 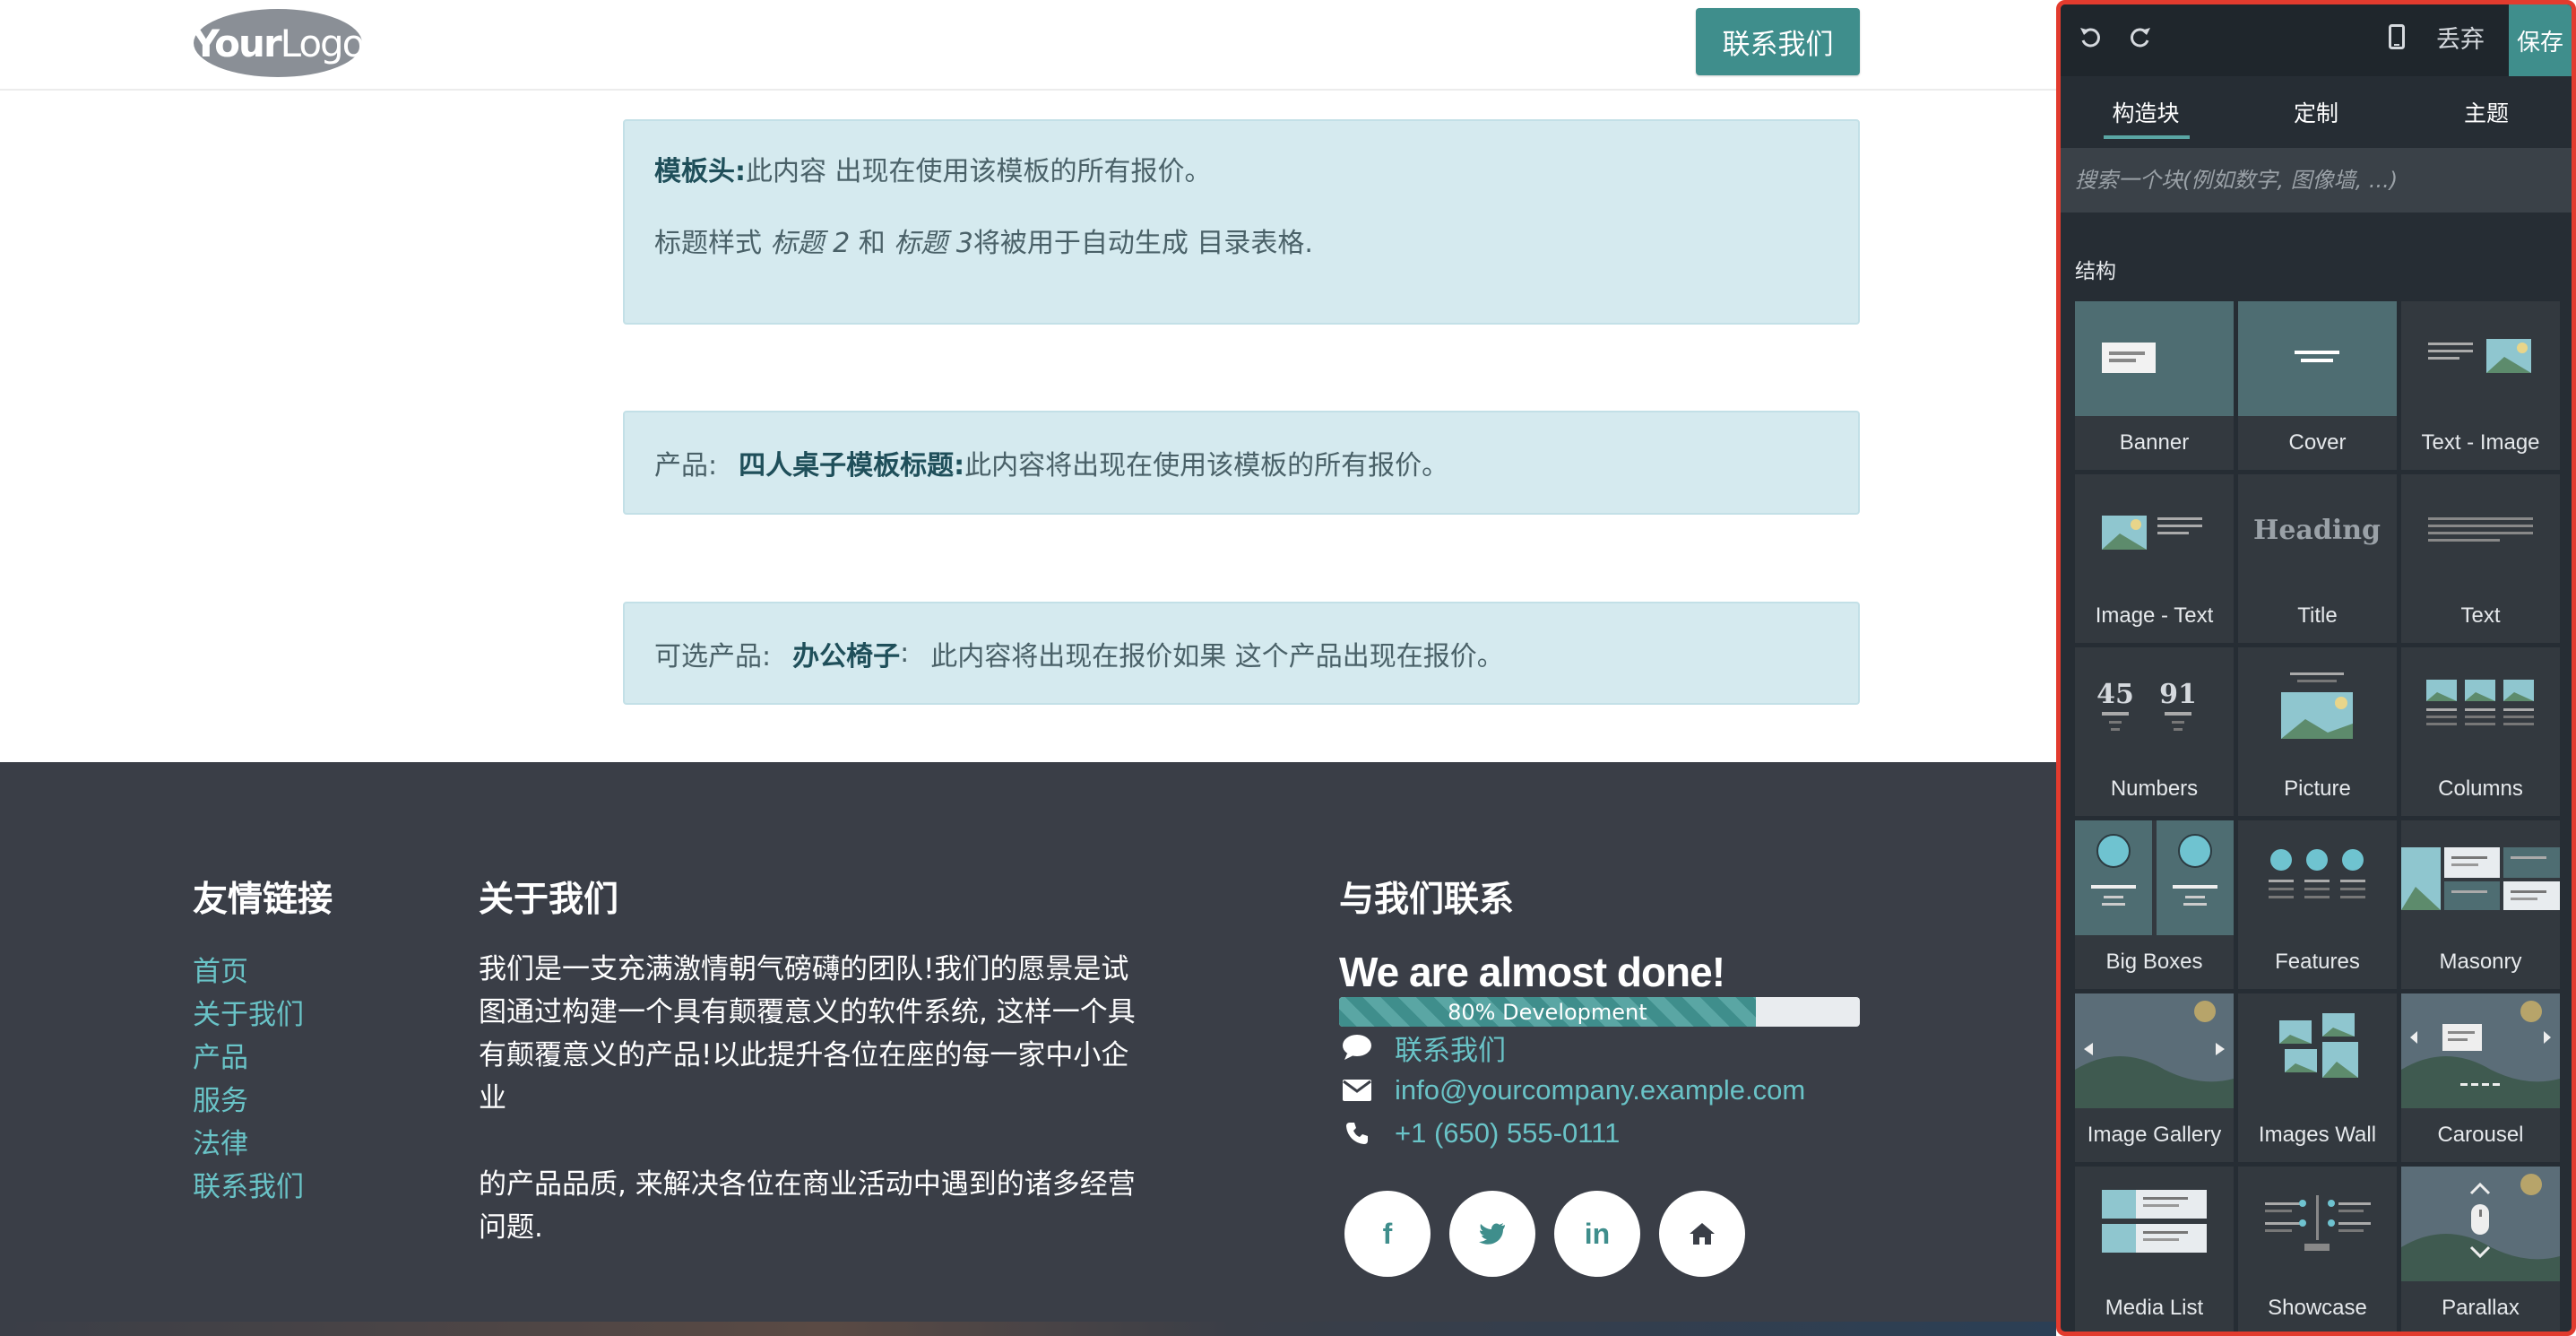 I want to click on site-header: Your Logo 联系我们, so click(x=1028, y=46).